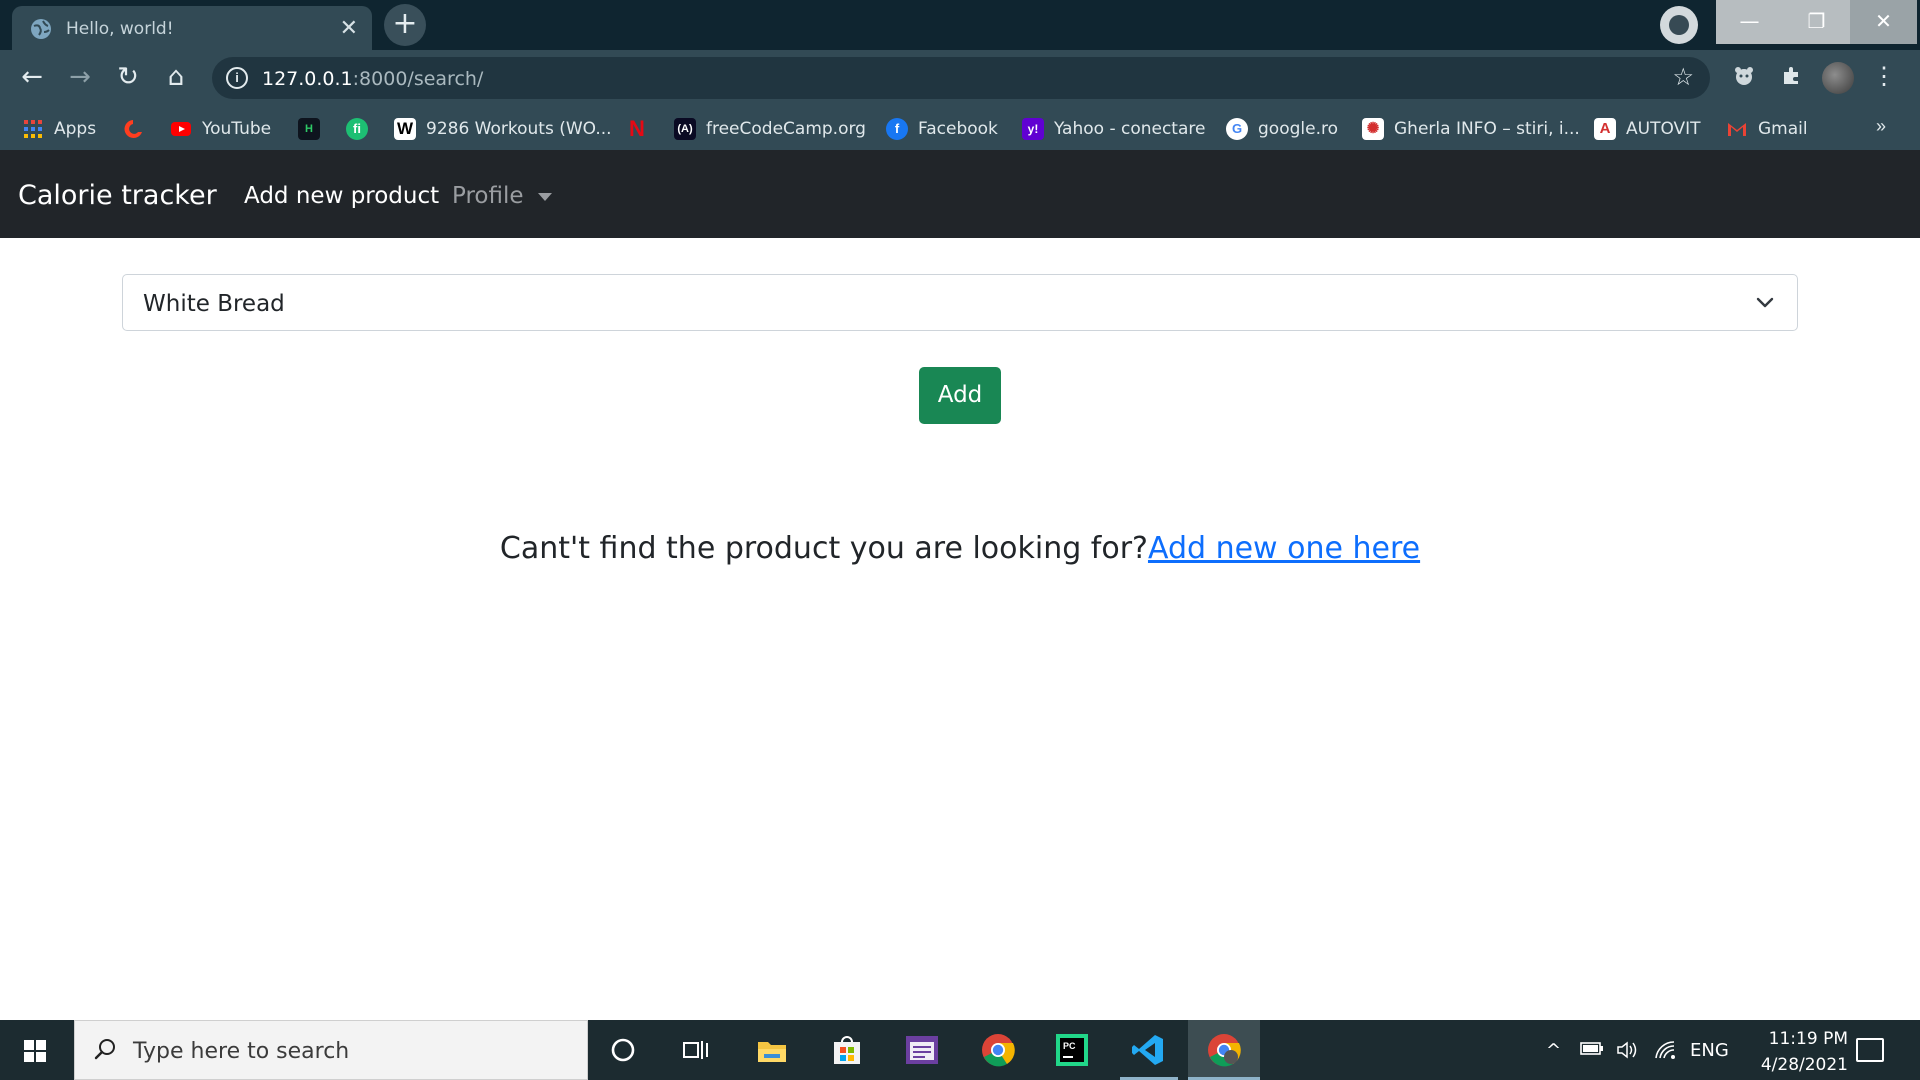  I want to click on battery-icon, so click(1592, 1050).